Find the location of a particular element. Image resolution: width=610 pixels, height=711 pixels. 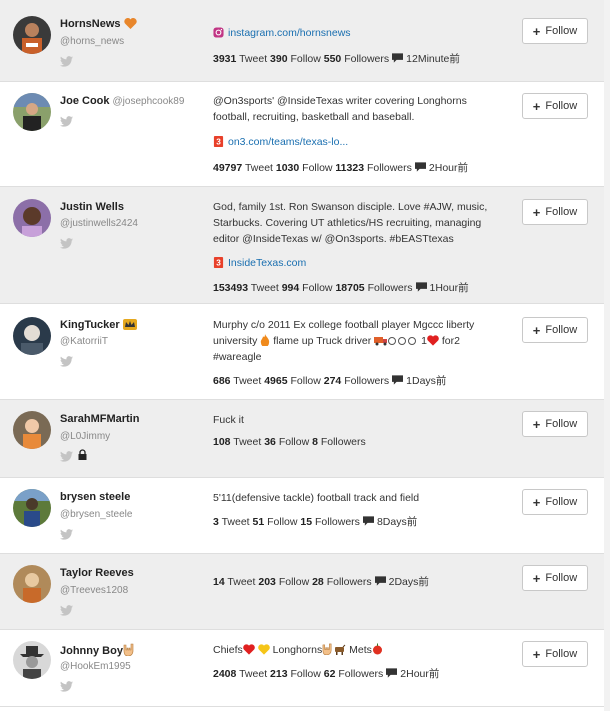

user-name: Johnny Boy is located at coordinates (91, 651).